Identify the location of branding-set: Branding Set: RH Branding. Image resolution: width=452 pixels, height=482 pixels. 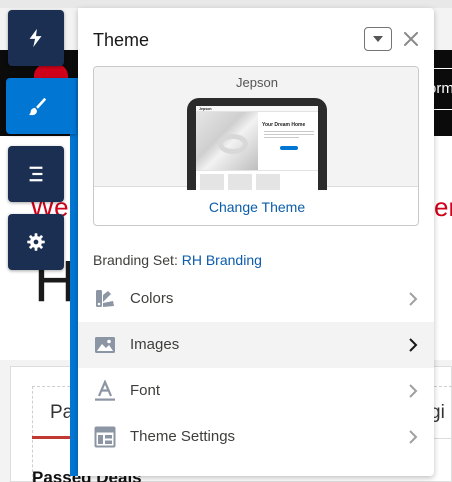
(177, 260).